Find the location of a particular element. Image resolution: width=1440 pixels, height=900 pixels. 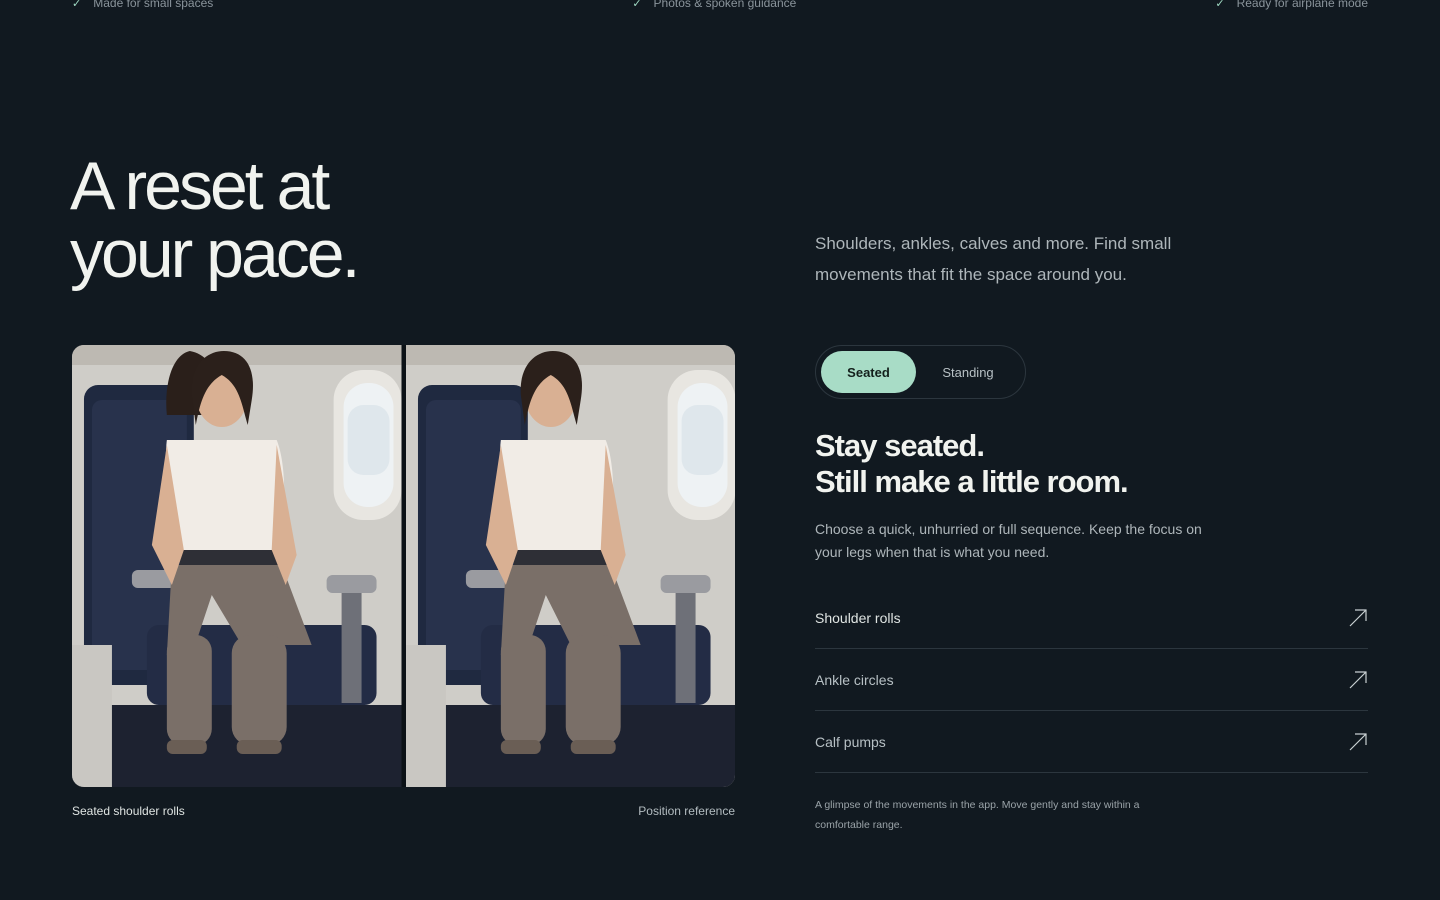

section-title-line: Stay seated. is located at coordinates (900, 445).